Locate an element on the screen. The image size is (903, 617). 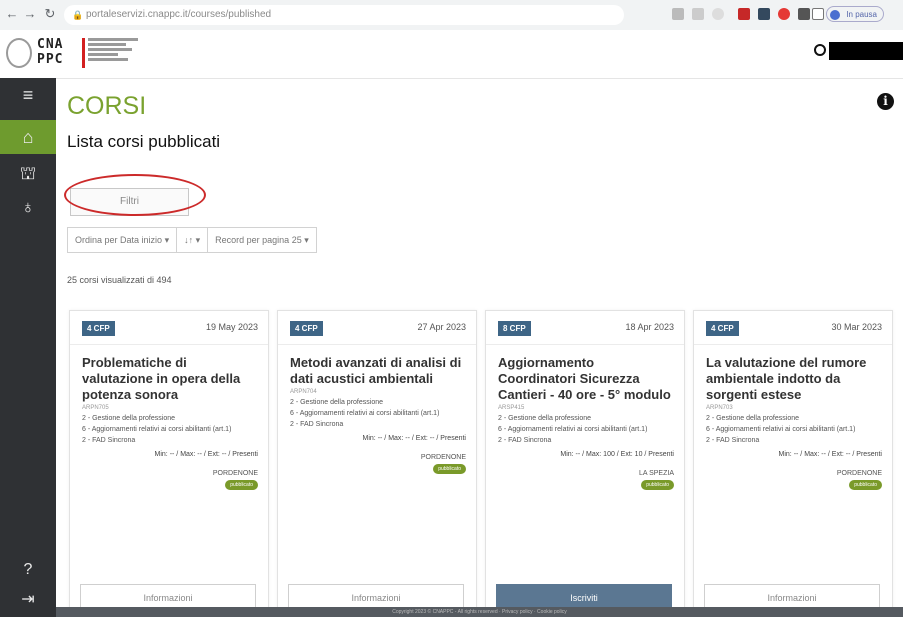
course-date: 30 Mar 2023 is located at coordinates (856, 327).